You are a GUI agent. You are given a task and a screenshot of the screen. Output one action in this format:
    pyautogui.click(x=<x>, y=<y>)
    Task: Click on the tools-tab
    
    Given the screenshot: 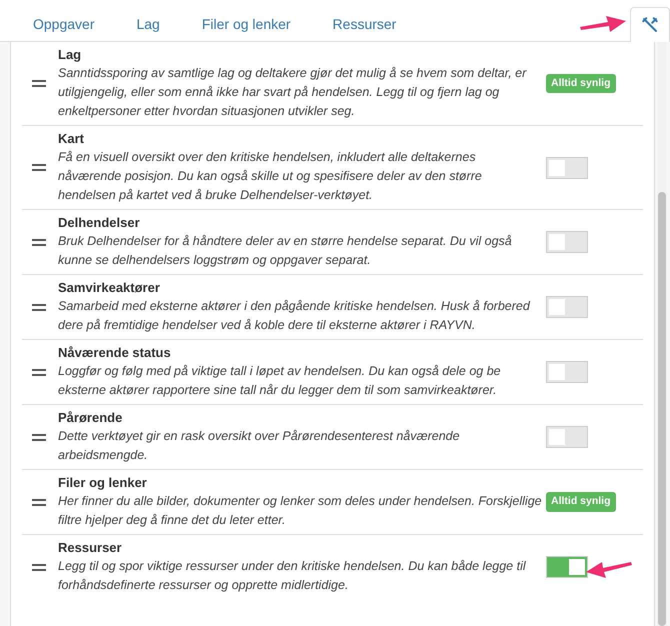 What is the action you would take?
    pyautogui.click(x=650, y=24)
    